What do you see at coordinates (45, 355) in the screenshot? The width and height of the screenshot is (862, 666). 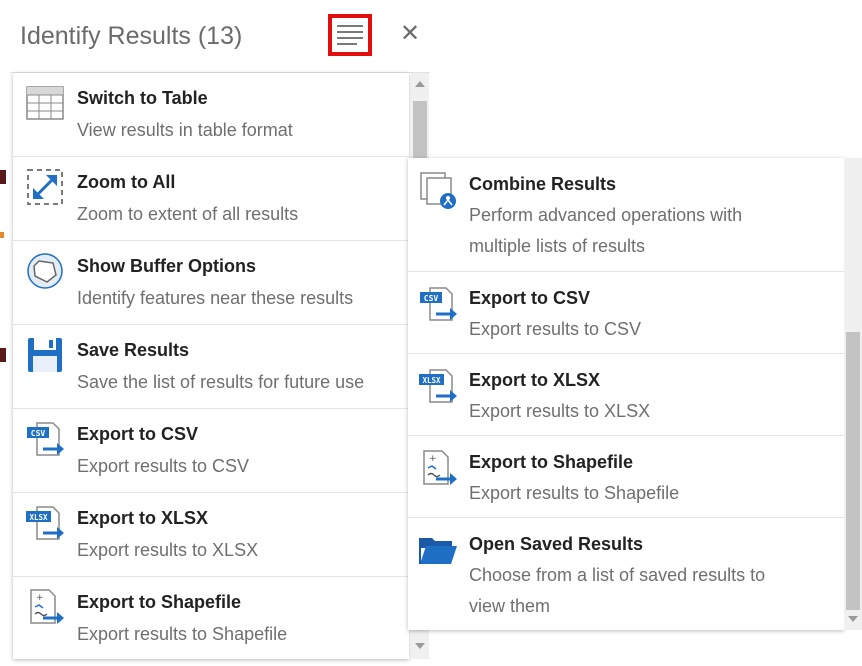 I see `save-icon` at bounding box center [45, 355].